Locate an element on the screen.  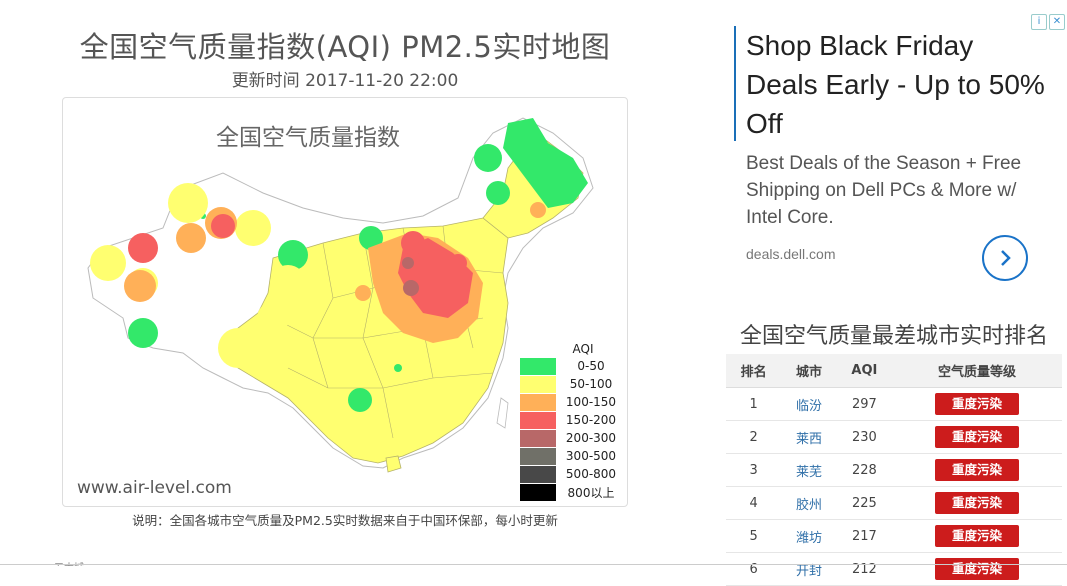
page-divider is located at coordinates (533, 564).